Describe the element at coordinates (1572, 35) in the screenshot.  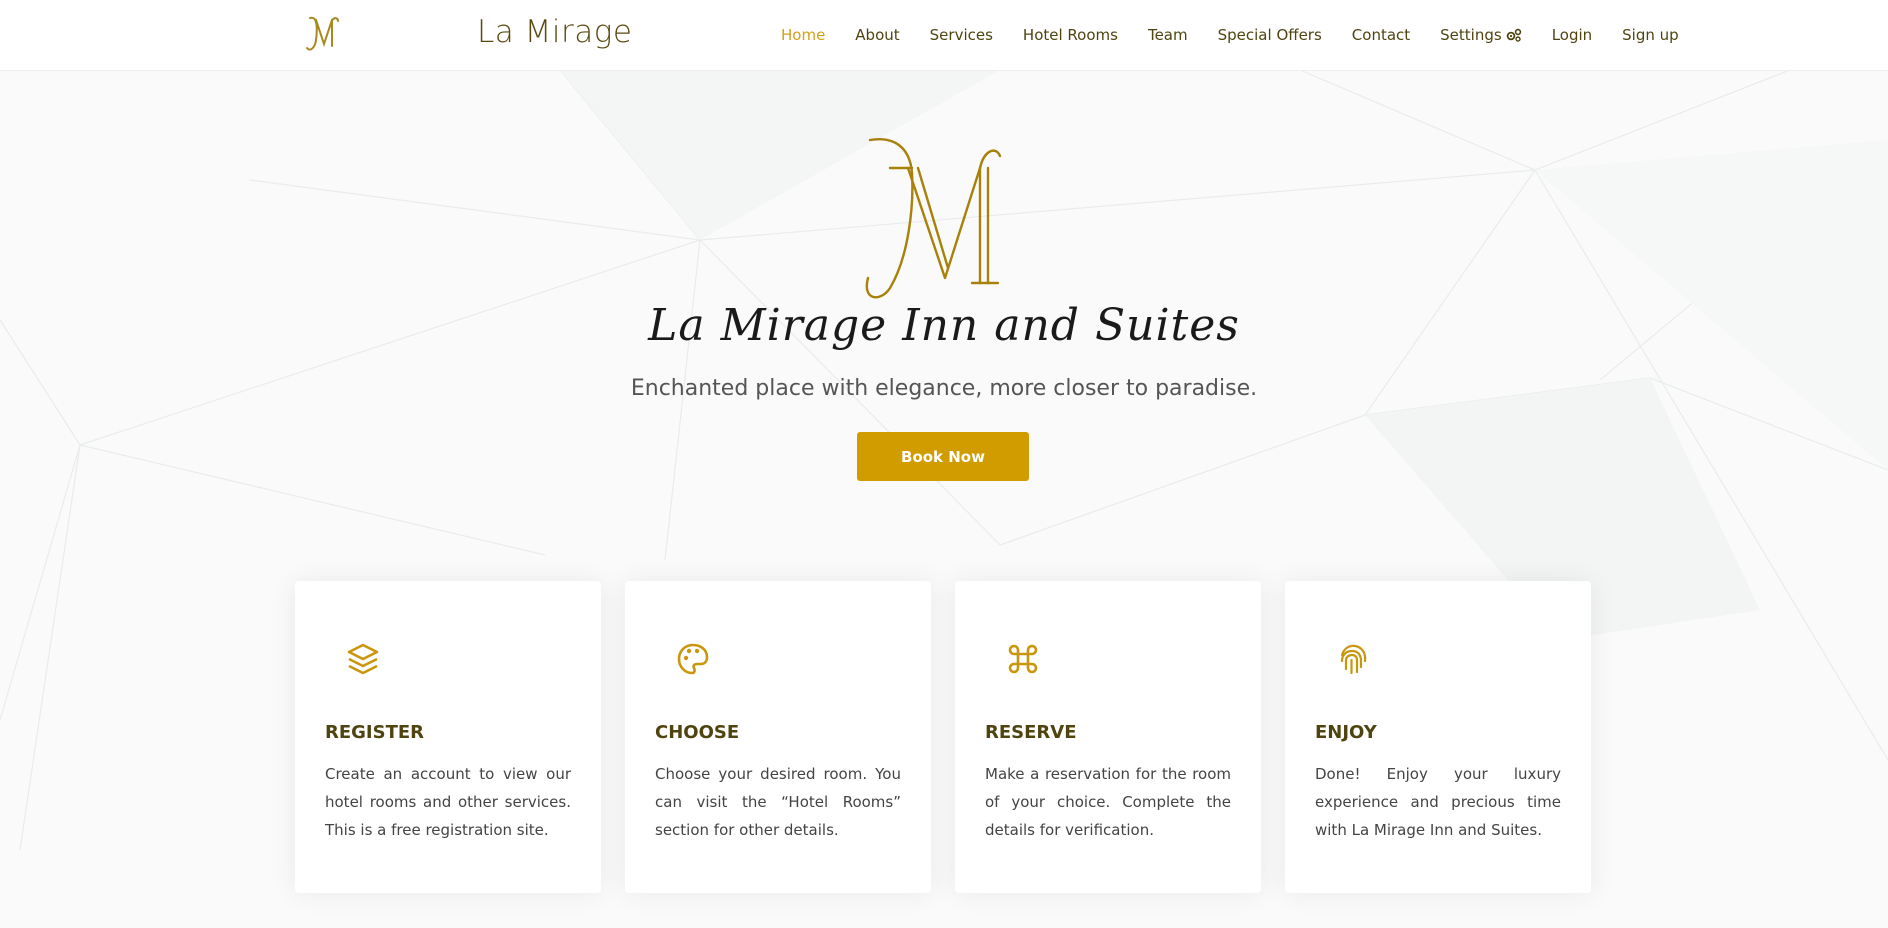
I see `nav-login: Login` at that location.